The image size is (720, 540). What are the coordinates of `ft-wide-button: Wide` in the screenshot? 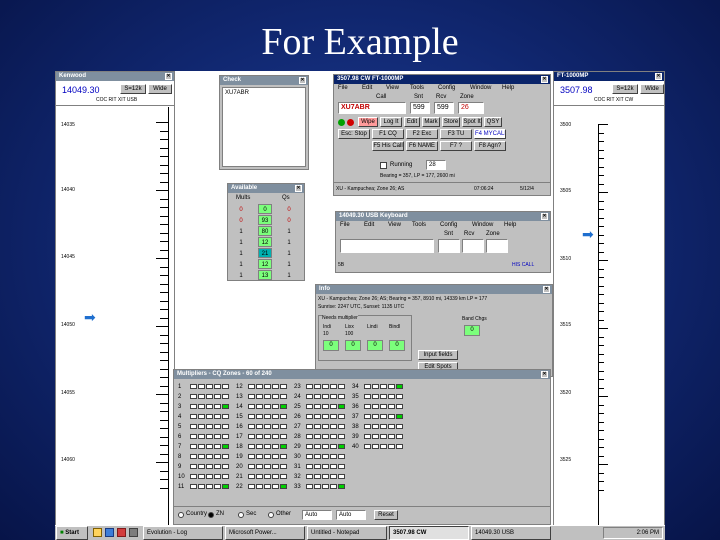 It's located at (652, 89).